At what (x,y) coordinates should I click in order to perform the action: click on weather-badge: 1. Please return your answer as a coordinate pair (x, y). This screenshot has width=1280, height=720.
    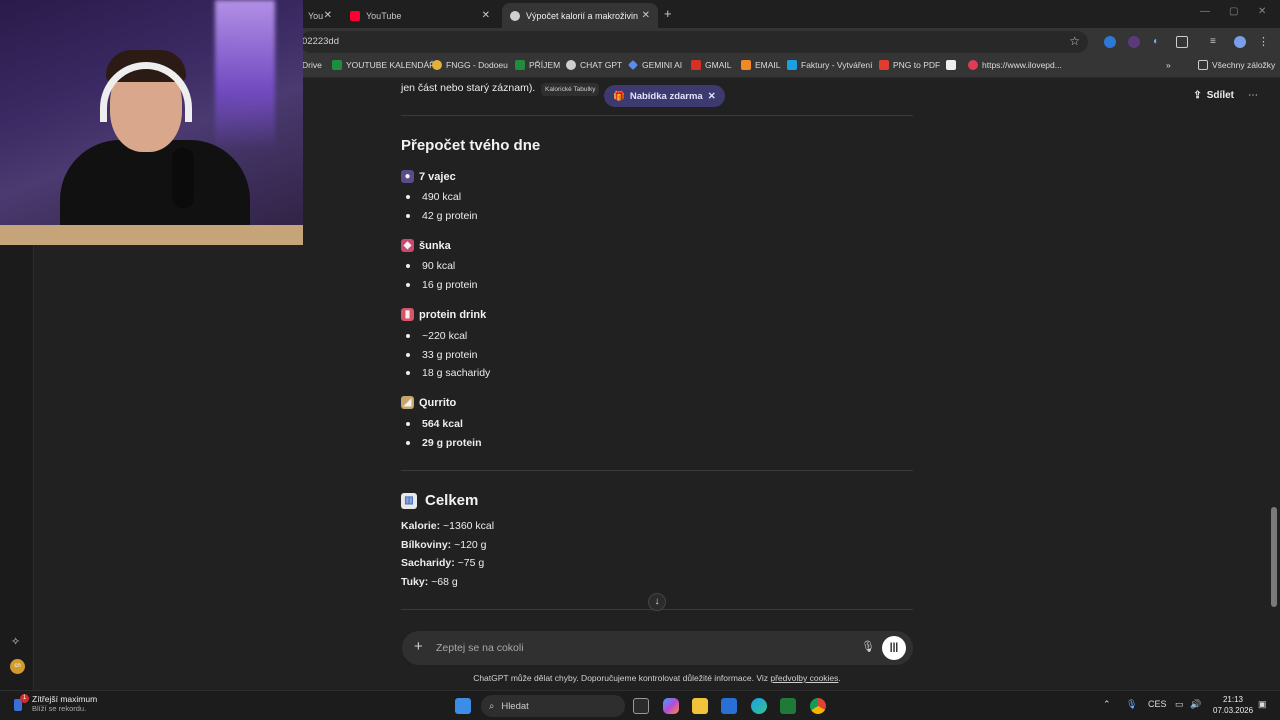
    Looking at the image, I should click on (24, 698).